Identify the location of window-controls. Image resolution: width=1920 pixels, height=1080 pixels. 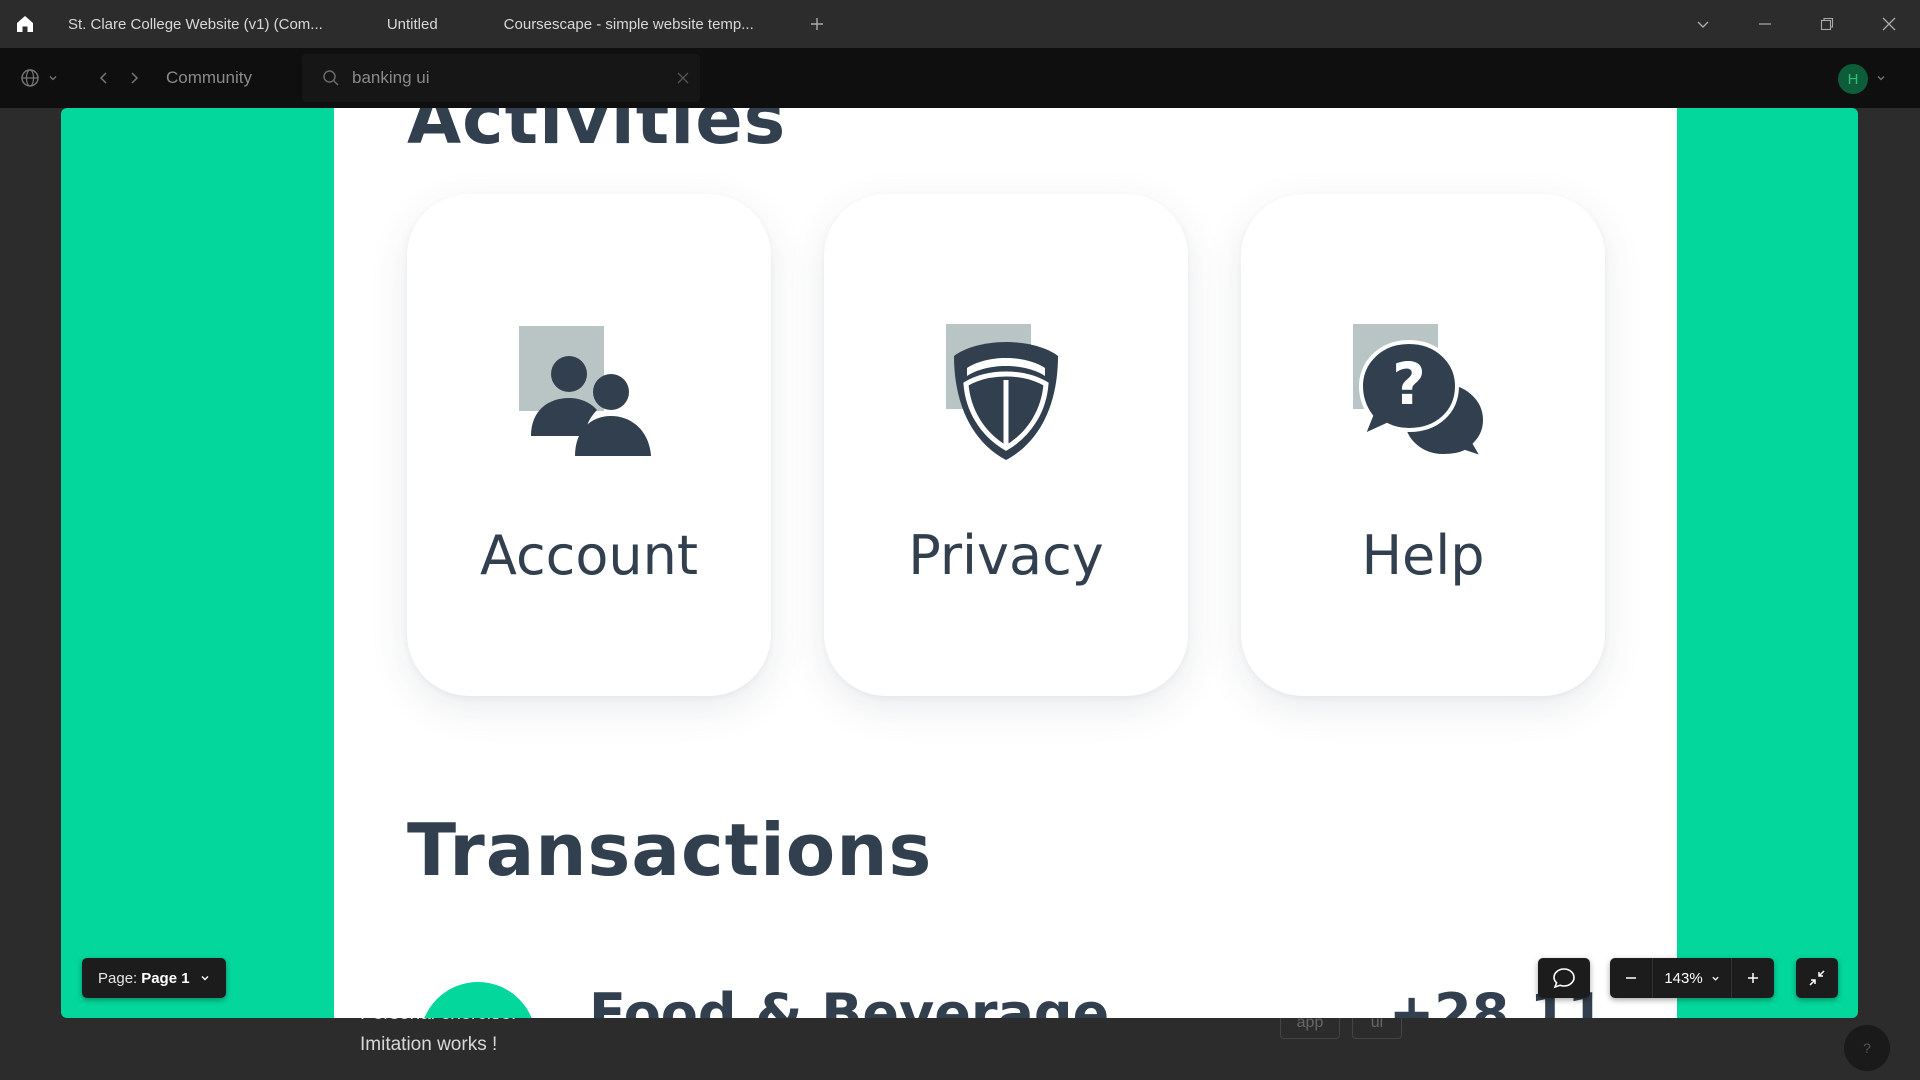
(1796, 24).